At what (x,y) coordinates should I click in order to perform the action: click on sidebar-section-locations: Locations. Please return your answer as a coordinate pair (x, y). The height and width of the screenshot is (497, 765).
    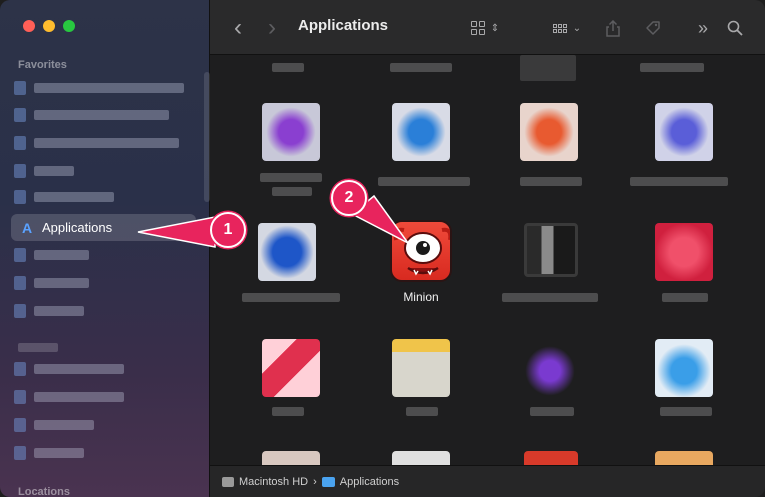
    Looking at the image, I should click on (44, 491).